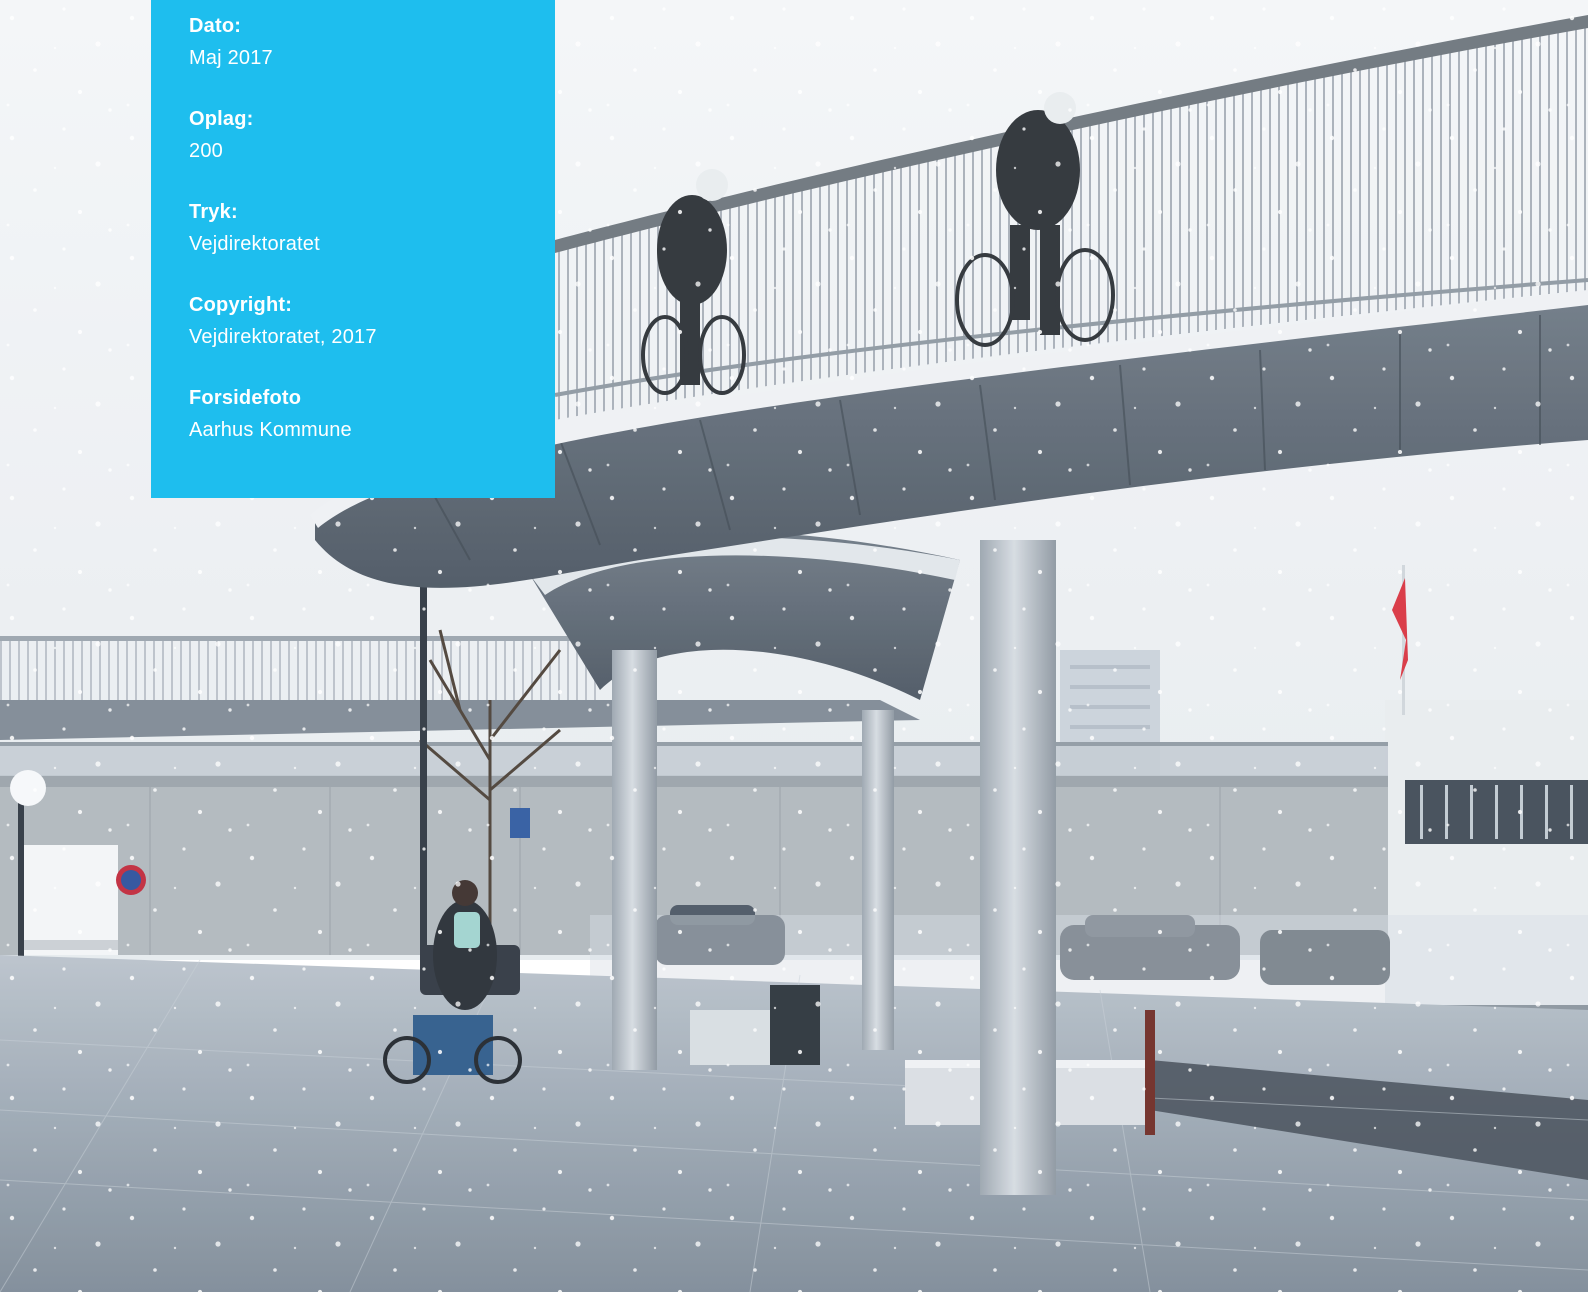  I want to click on colophon-cover-photo-label: Forsidefoto, so click(245, 398).